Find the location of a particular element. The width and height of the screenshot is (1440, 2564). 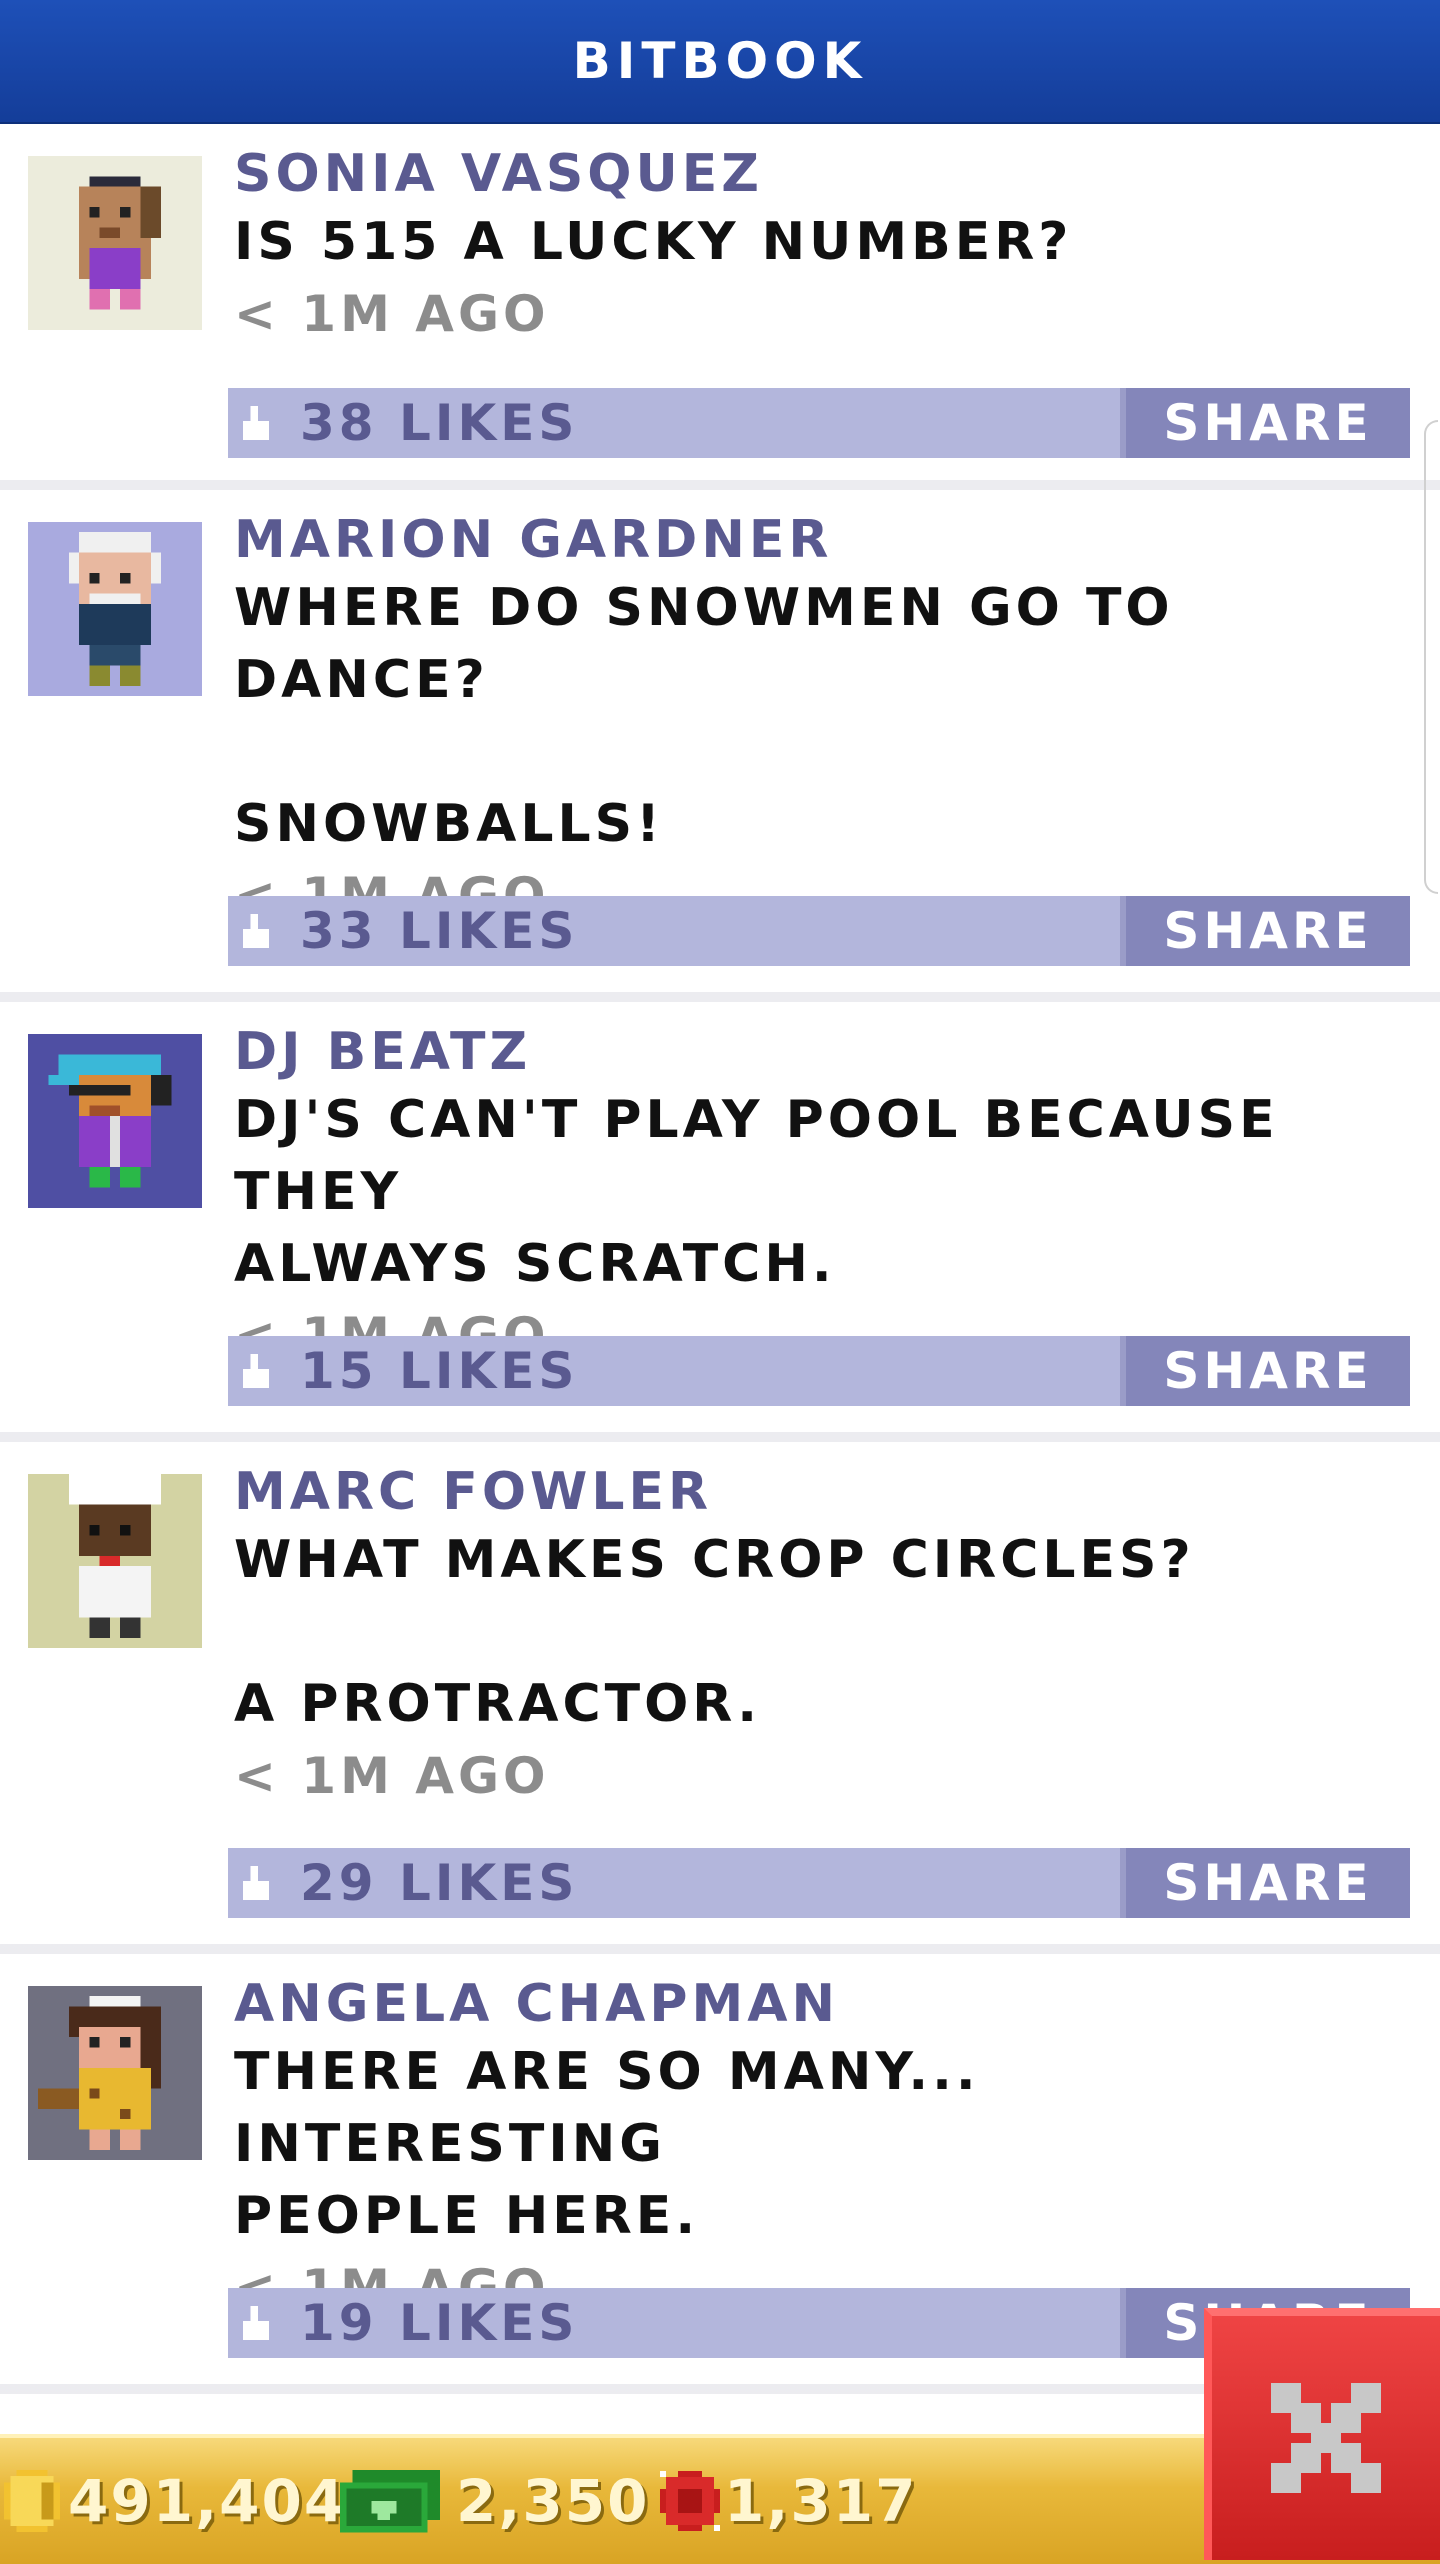

tokens-stat: 1,317 is located at coordinates (788, 2501).